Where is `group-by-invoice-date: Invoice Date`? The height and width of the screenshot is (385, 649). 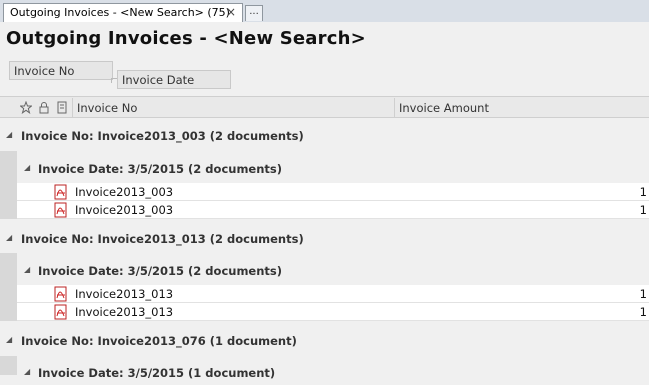
group-by-invoice-date: Invoice Date is located at coordinates (174, 79).